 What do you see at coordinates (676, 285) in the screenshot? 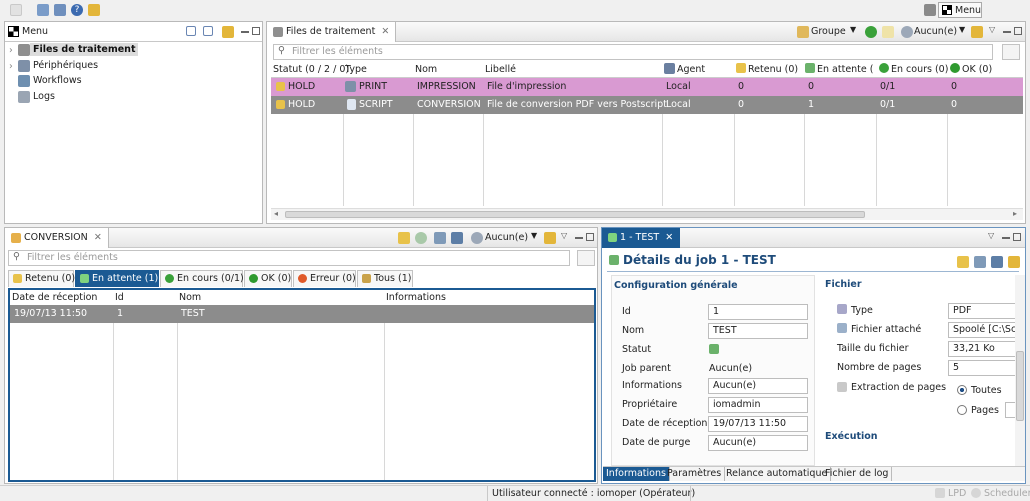
I see `general-section-title: Configuration générale` at bounding box center [676, 285].